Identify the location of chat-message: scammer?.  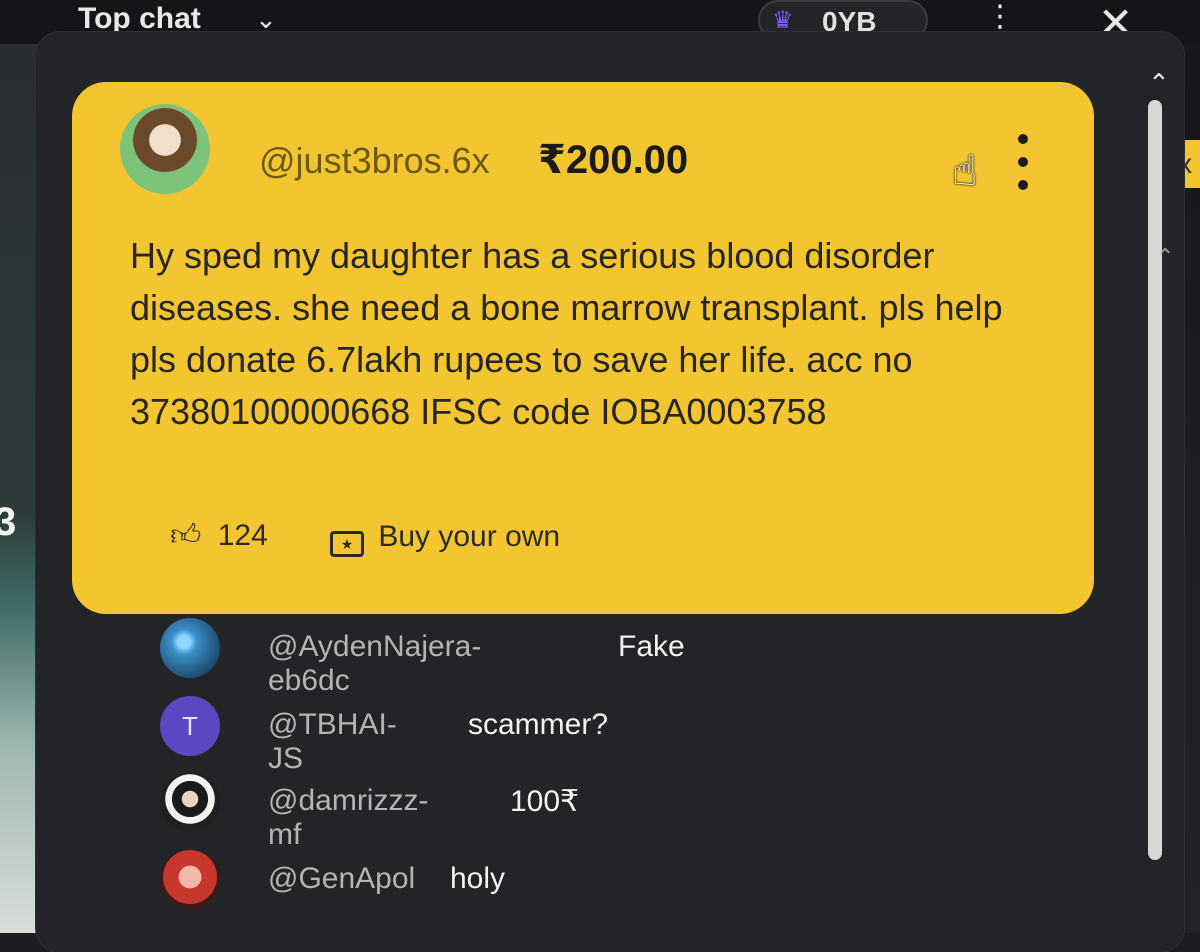
(538, 724).